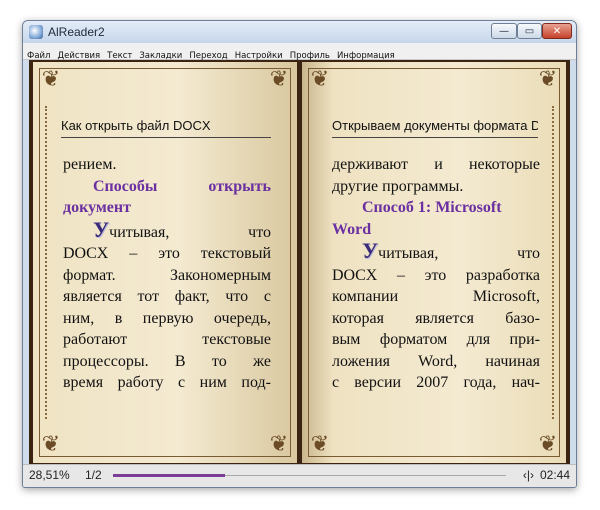  What do you see at coordinates (432, 207) in the screenshot?
I see `section-heading: Способ 1: Microsoft` at bounding box center [432, 207].